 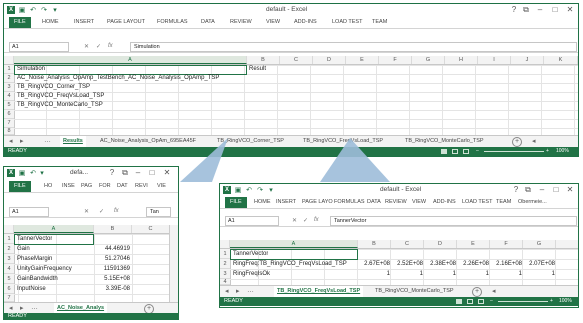 I want to click on row-header: 8, so click(x=9, y=131).